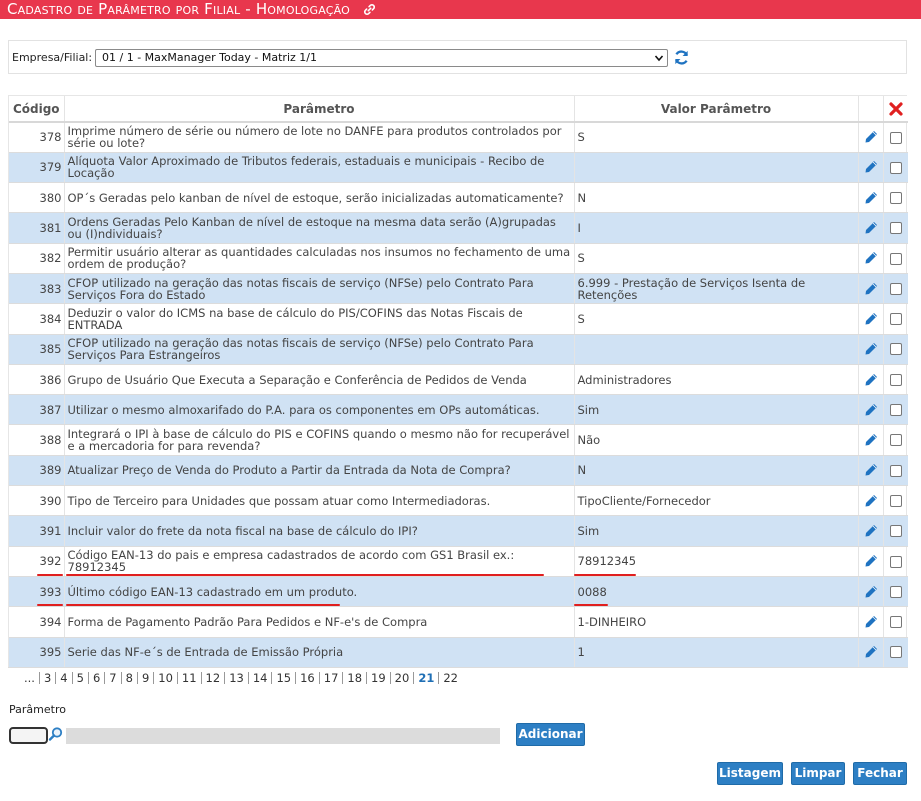 This screenshot has height=801, width=921. What do you see at coordinates (319, 109) in the screenshot?
I see `header-param: Parâmetro` at bounding box center [319, 109].